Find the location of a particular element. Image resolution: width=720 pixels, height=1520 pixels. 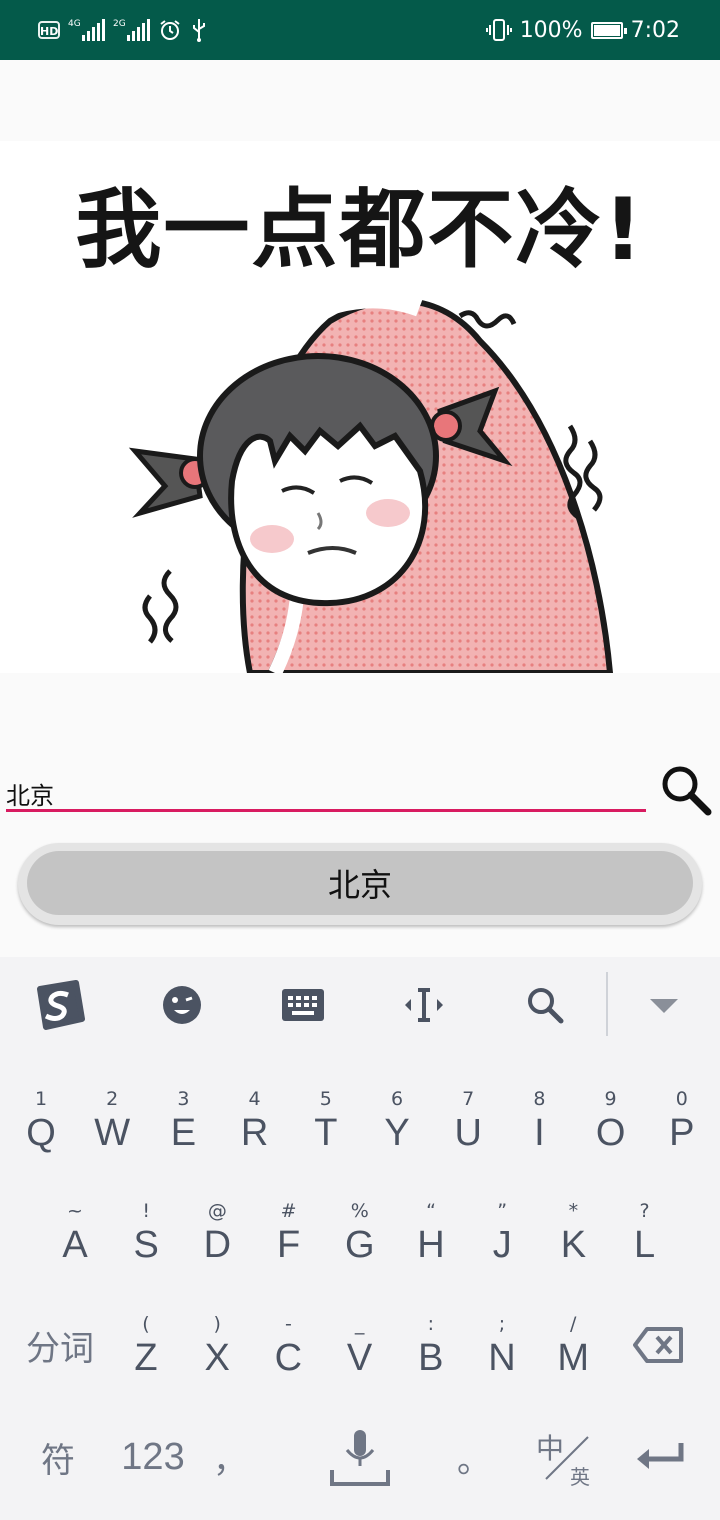

key-n: ; N is located at coordinates (502, 1345).